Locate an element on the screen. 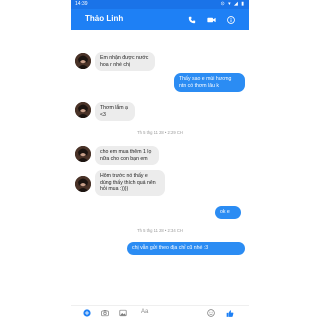  message-timestamp: Th 5 thg 11 28 • 2:34 CH is located at coordinates (160, 230).